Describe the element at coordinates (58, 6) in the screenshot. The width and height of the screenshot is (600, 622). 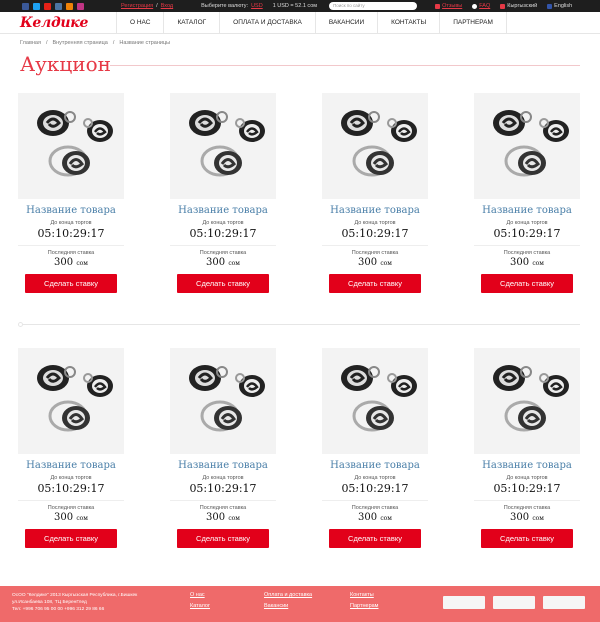
I see `vk-icon` at that location.